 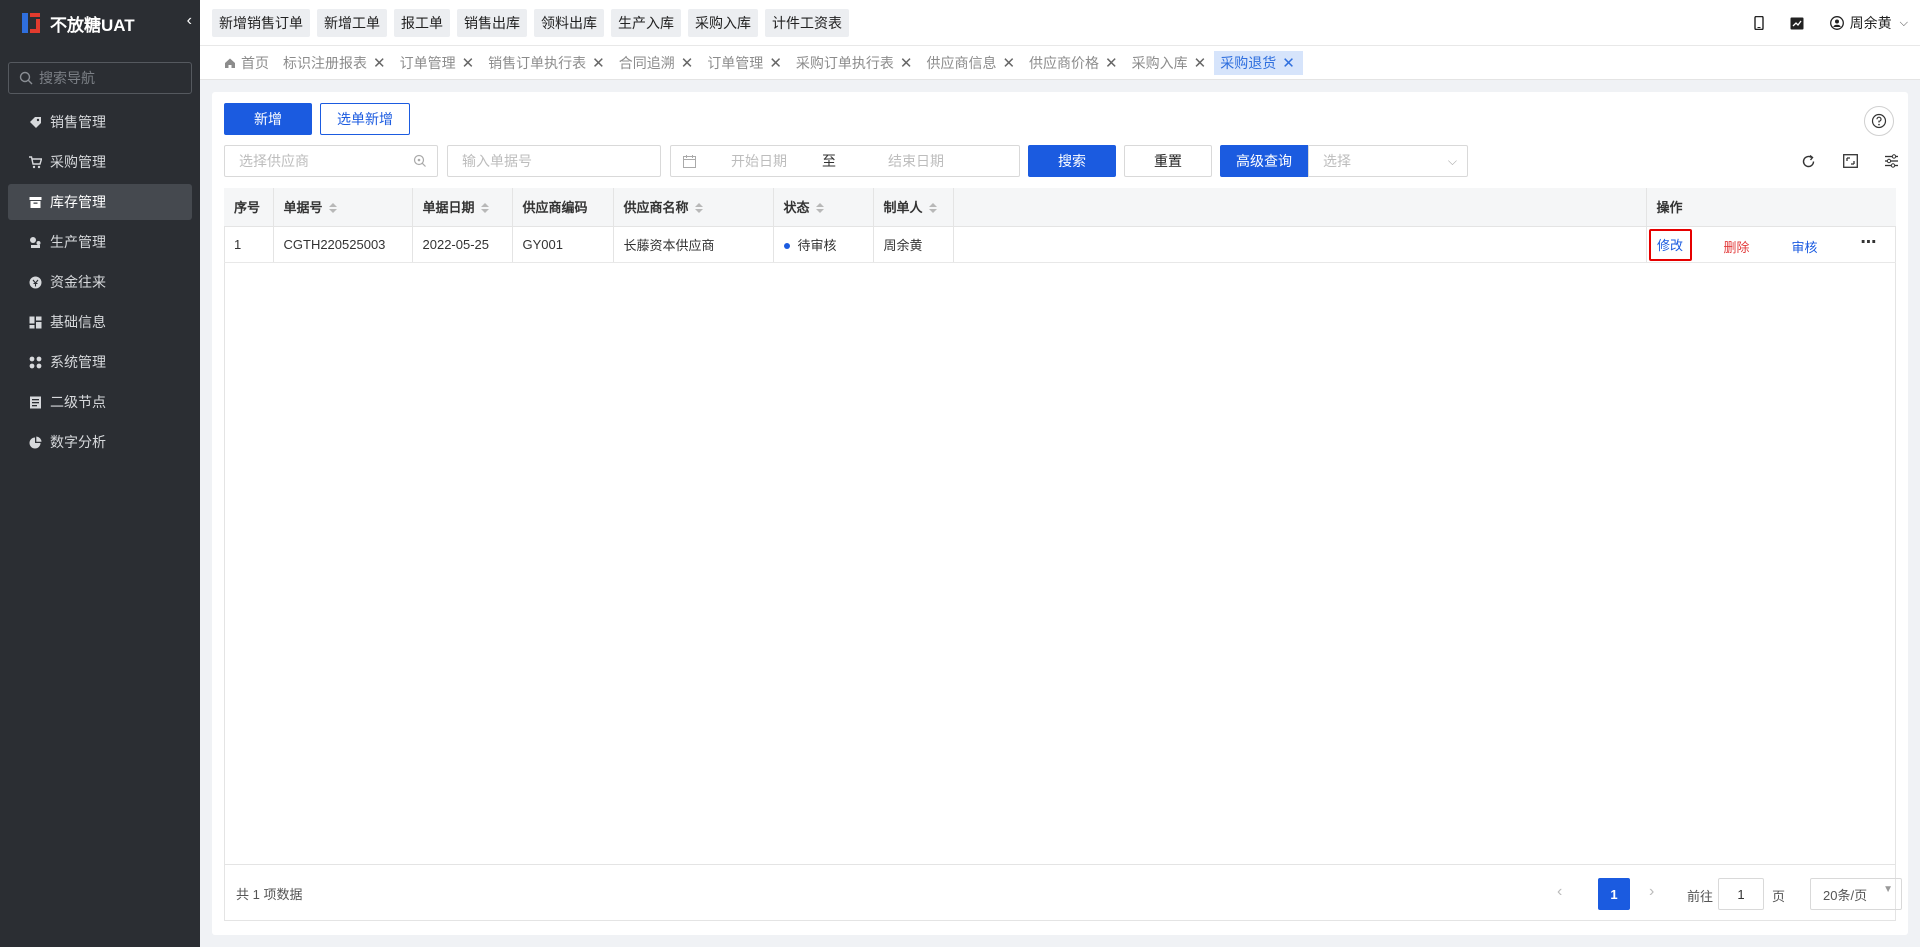 I want to click on pagination-bar: 共 1 项数据 ‹ 1 › 前往 页 20条/页 ▼, so click(x=1063, y=892).